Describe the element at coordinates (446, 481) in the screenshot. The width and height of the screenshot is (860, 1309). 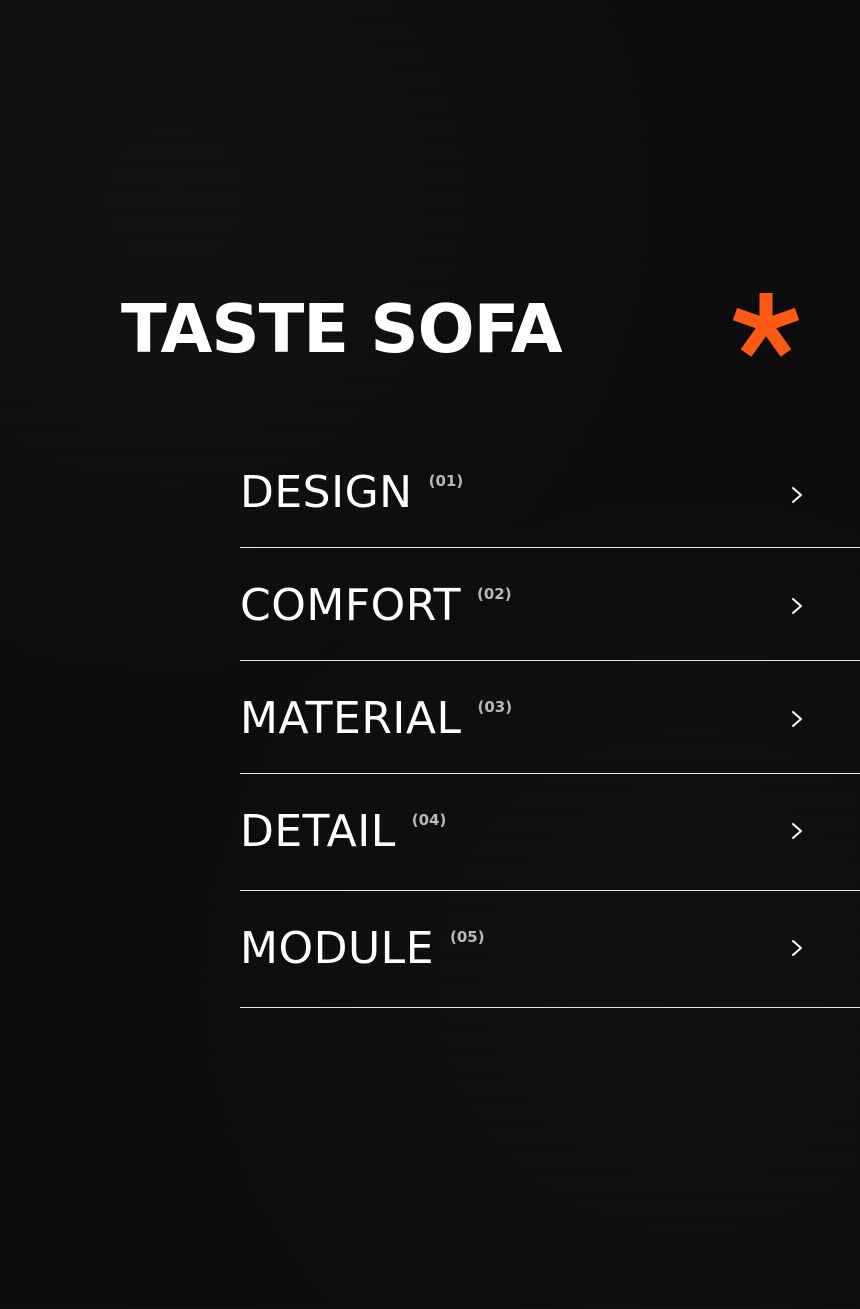
I see `menu-item-number: (01)` at that location.